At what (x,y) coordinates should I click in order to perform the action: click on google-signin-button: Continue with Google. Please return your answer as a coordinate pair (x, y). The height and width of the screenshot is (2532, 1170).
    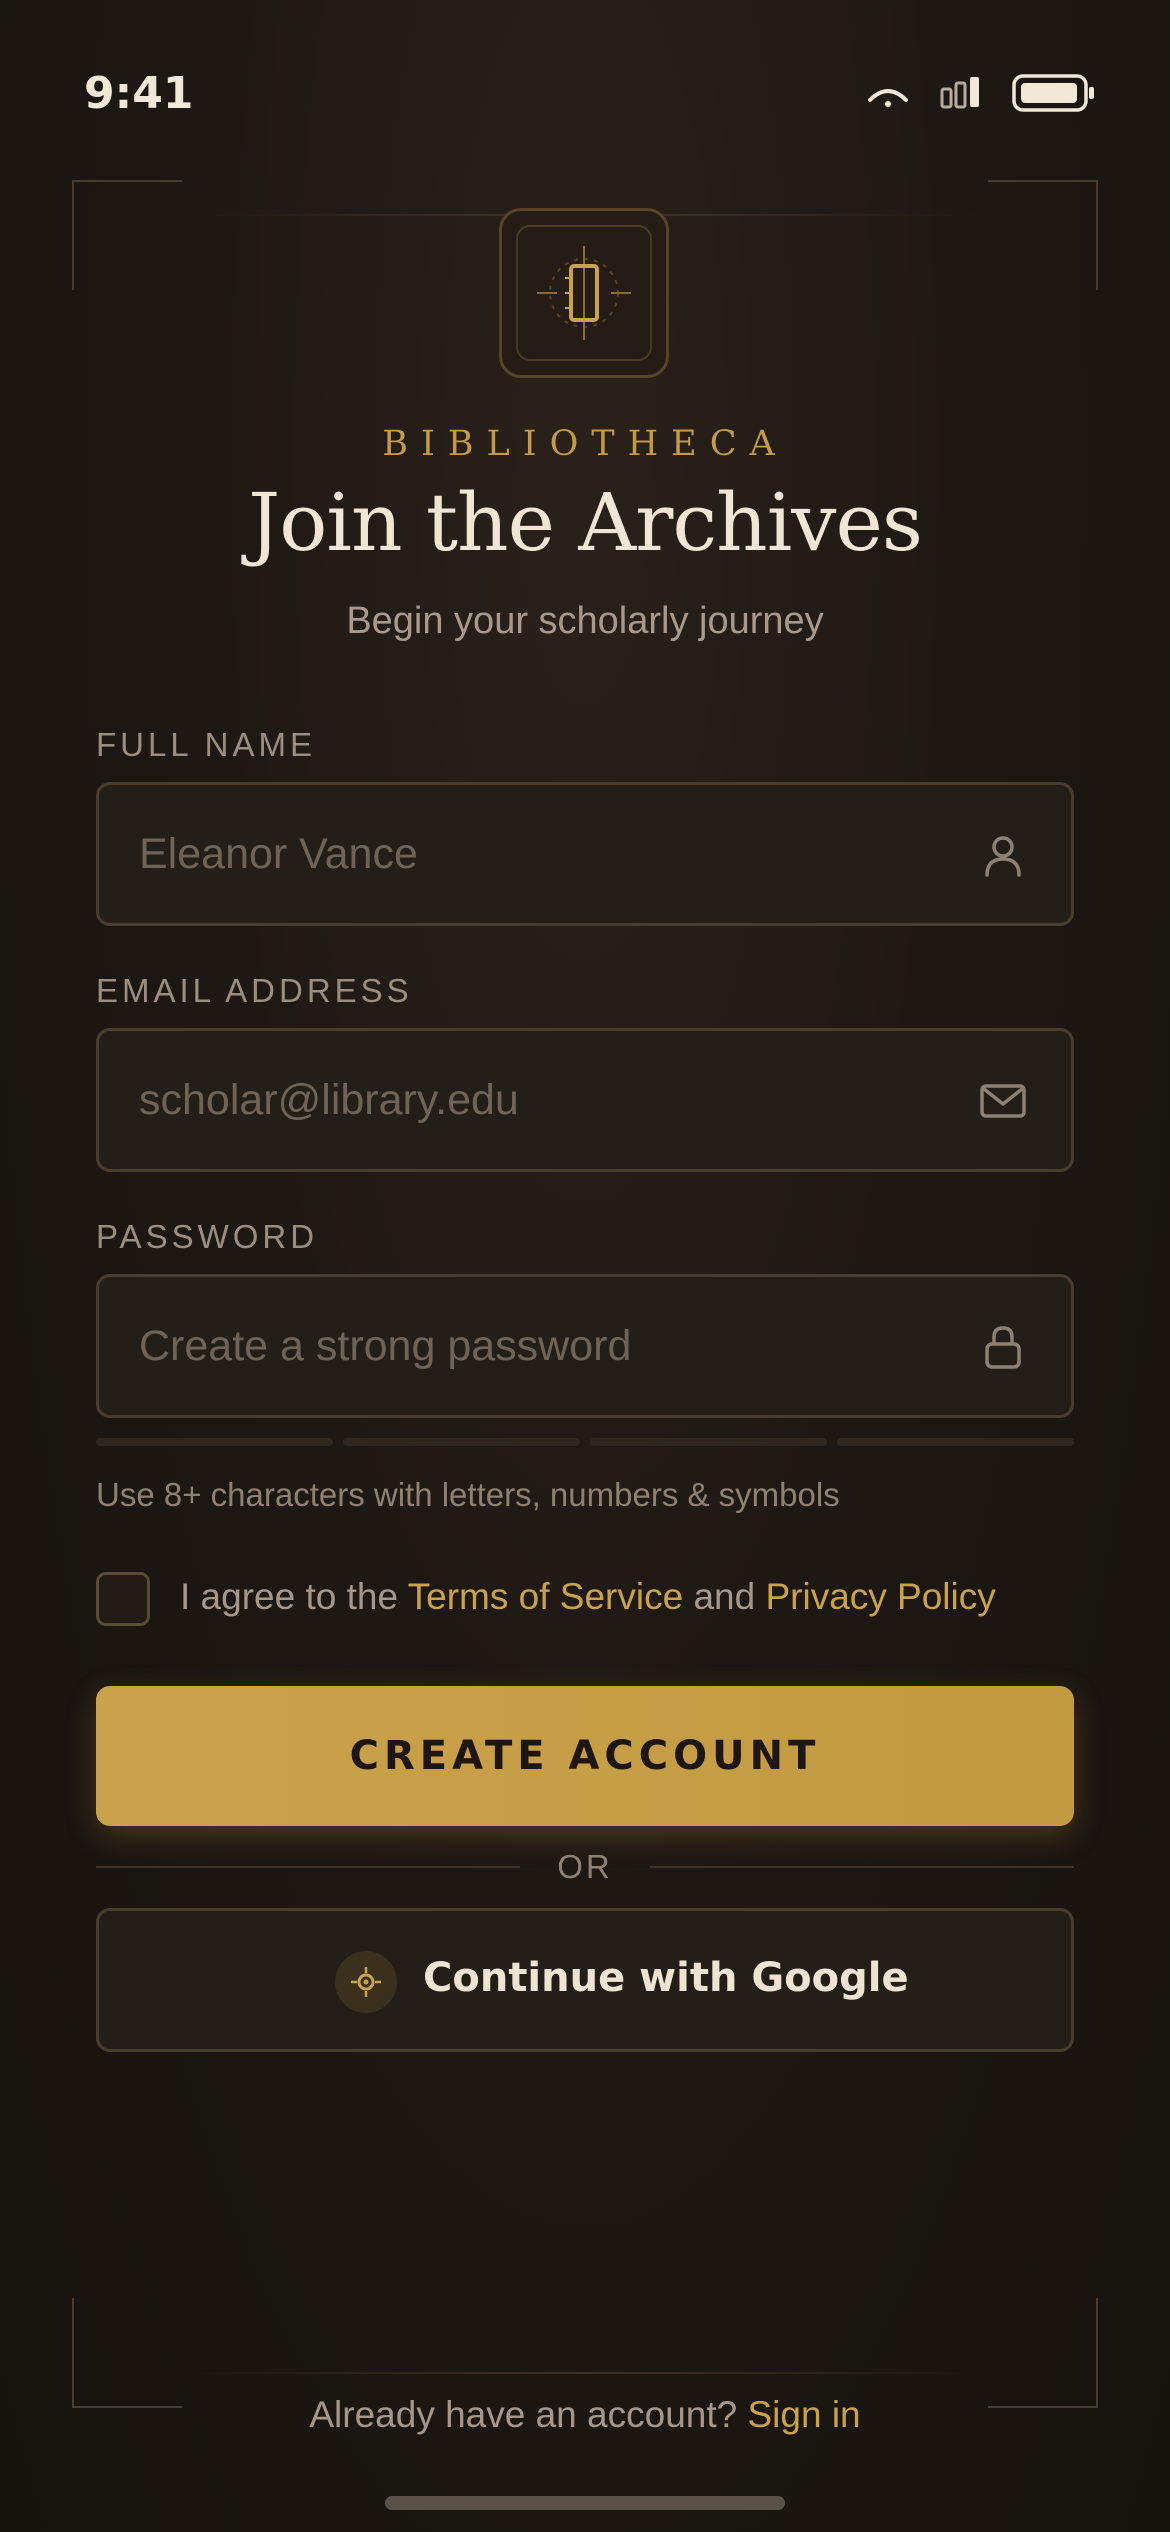
    Looking at the image, I should click on (585, 1980).